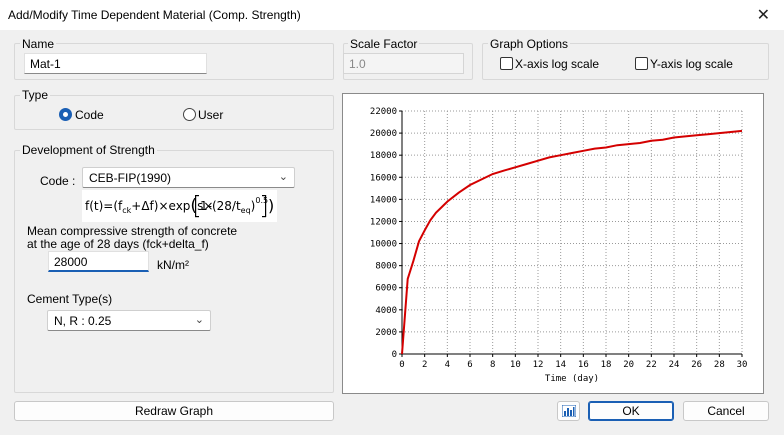  I want to click on bar-chart-icon, so click(568, 411).